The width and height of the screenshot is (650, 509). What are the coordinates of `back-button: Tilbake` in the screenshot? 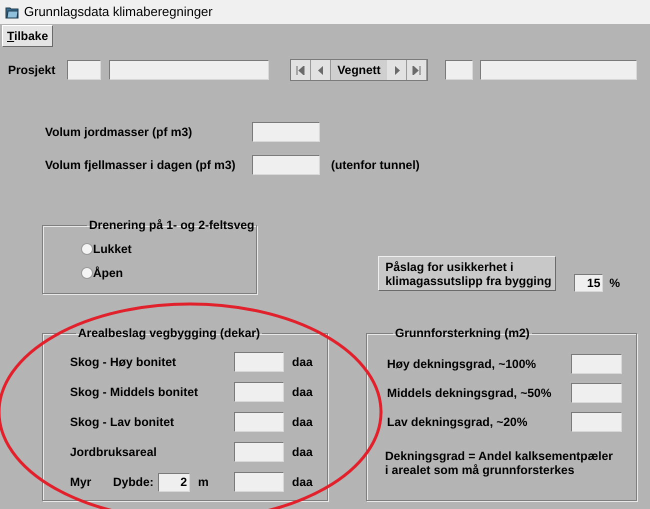 It's located at (28, 36).